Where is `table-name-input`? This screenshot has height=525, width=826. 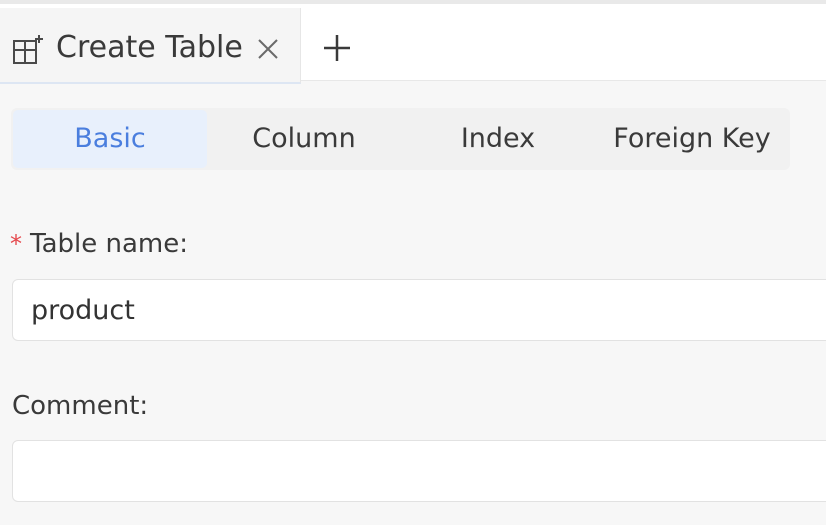 table-name-input is located at coordinates (419, 310).